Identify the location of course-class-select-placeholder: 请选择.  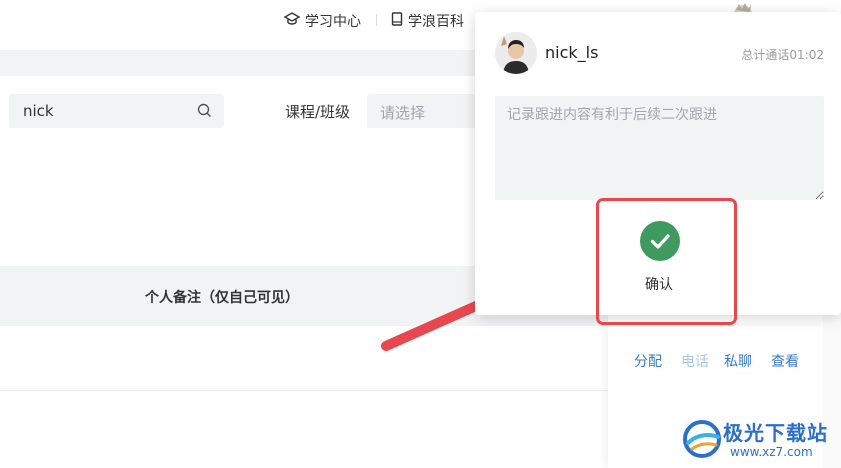
(403, 113).